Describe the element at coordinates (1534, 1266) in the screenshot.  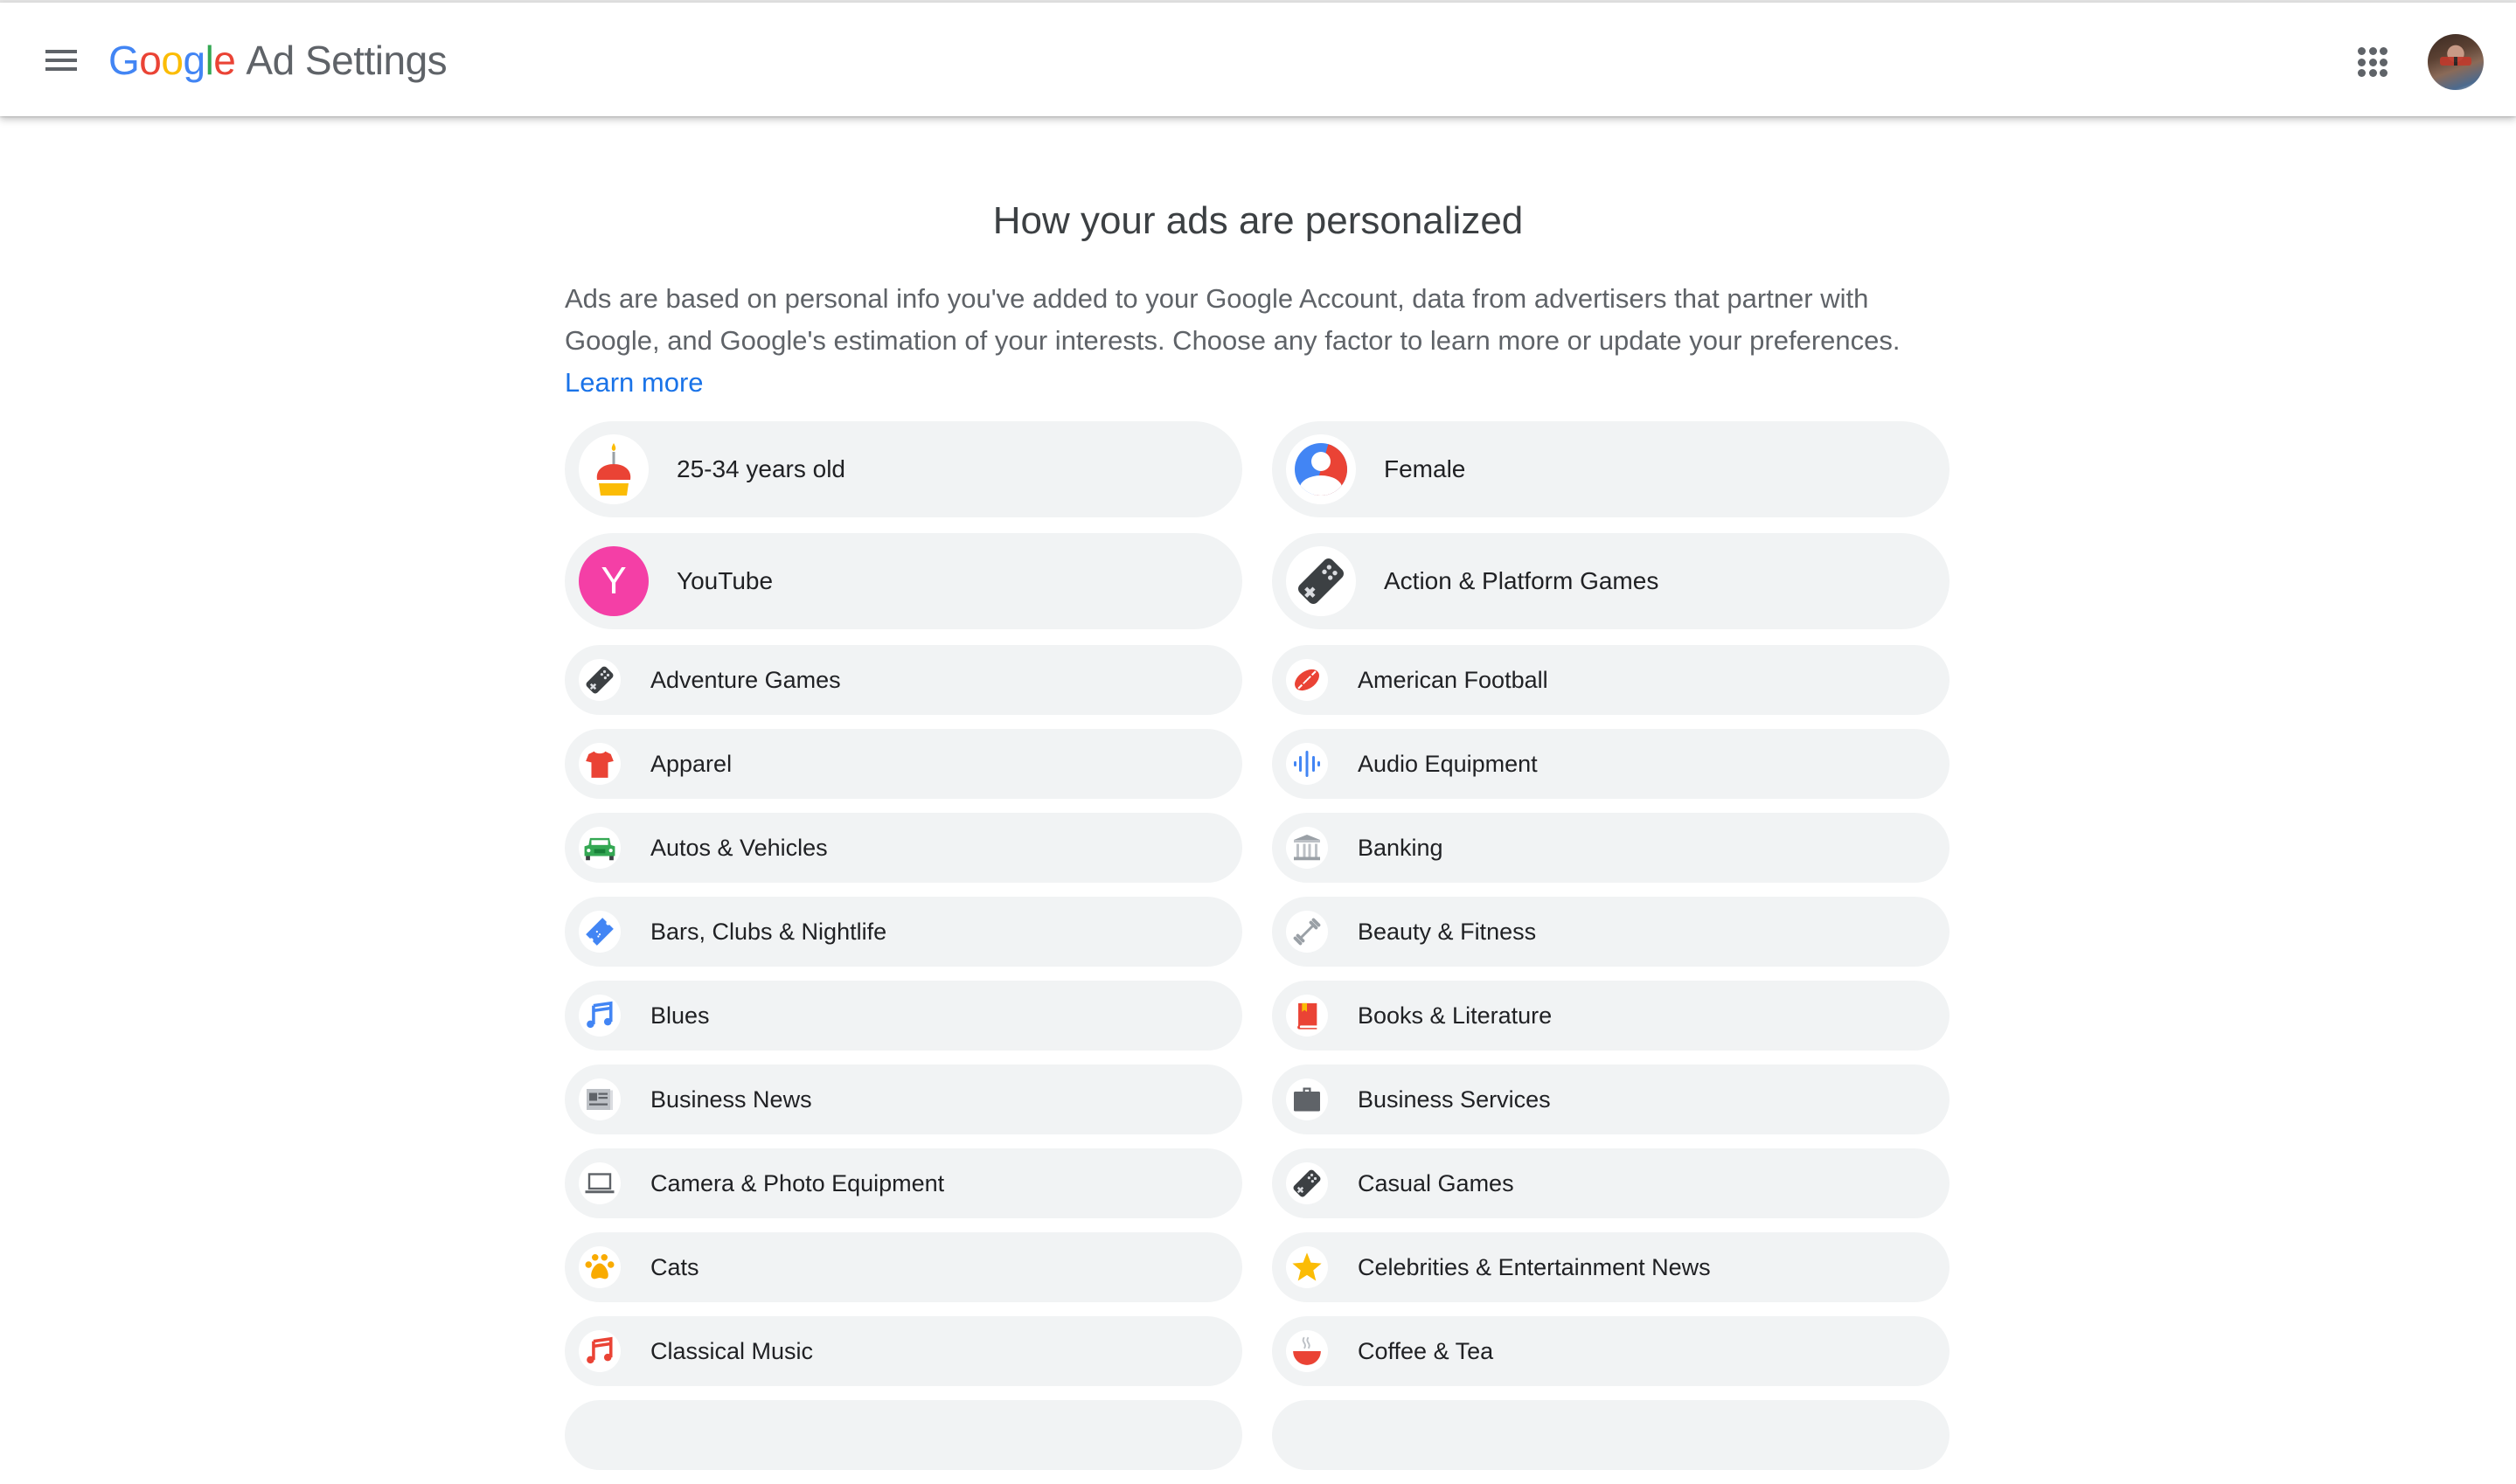
I see `factor-label: Celebrities & Entertainment News` at that location.